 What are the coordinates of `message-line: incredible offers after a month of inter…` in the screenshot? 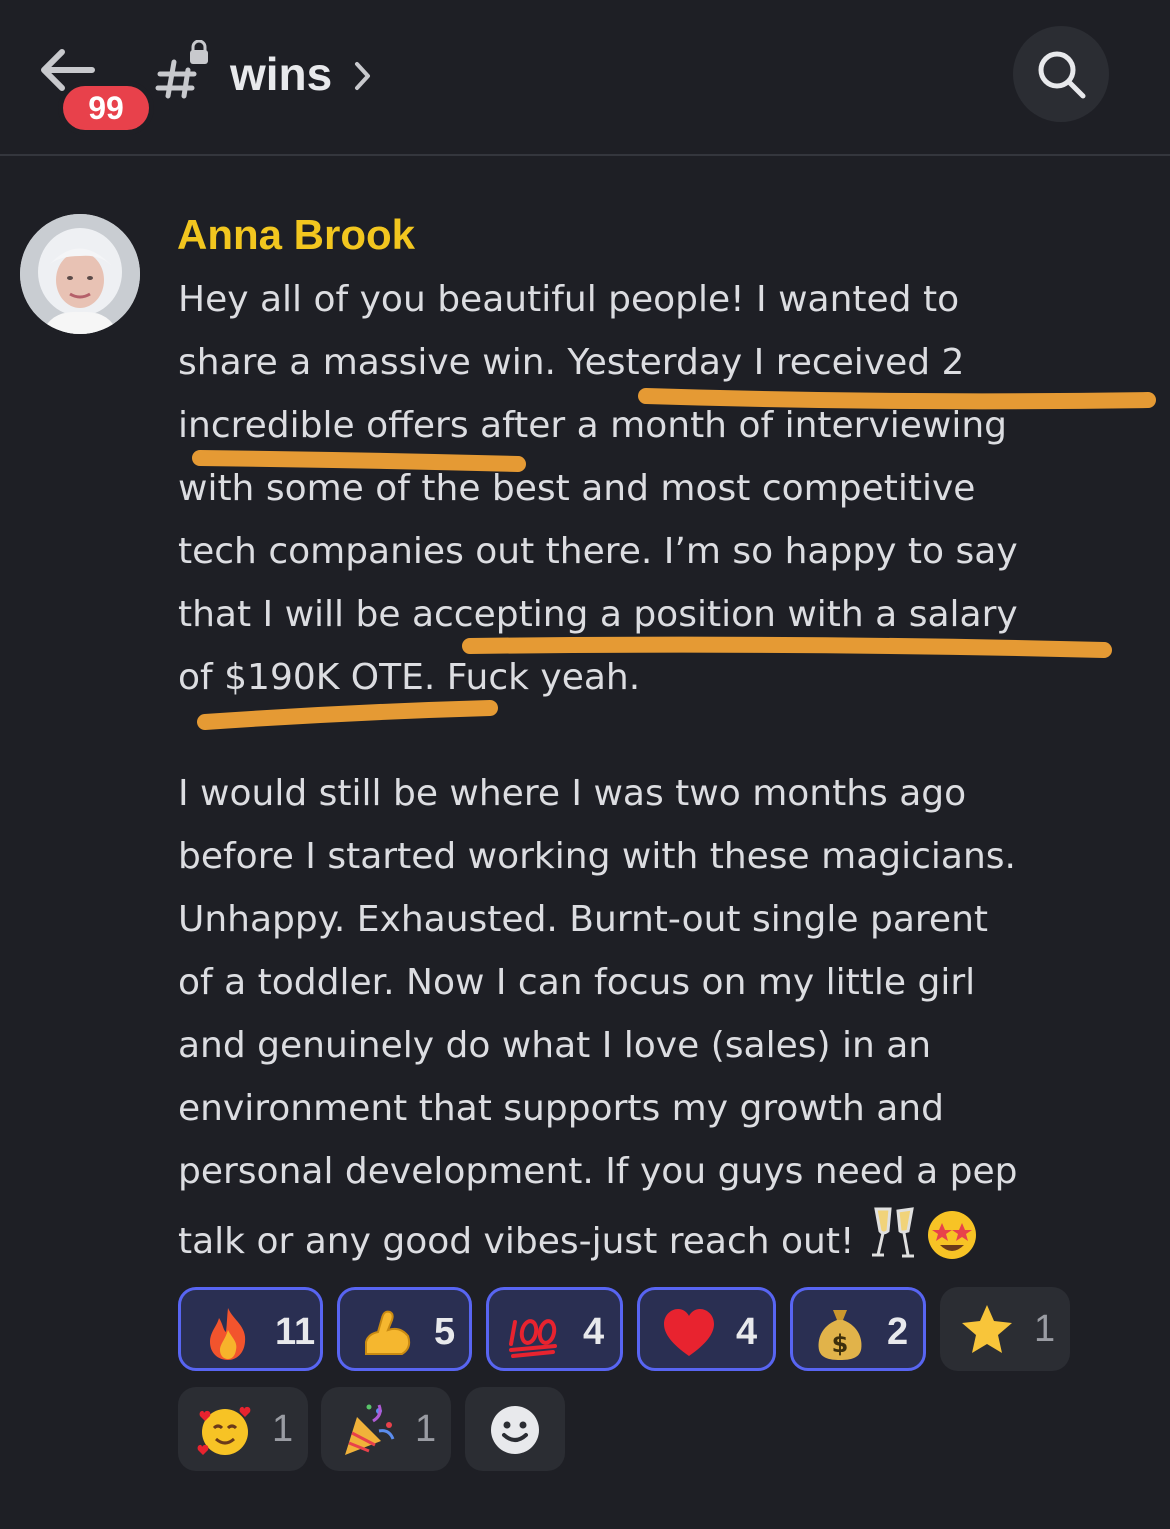 It's located at (593, 425).